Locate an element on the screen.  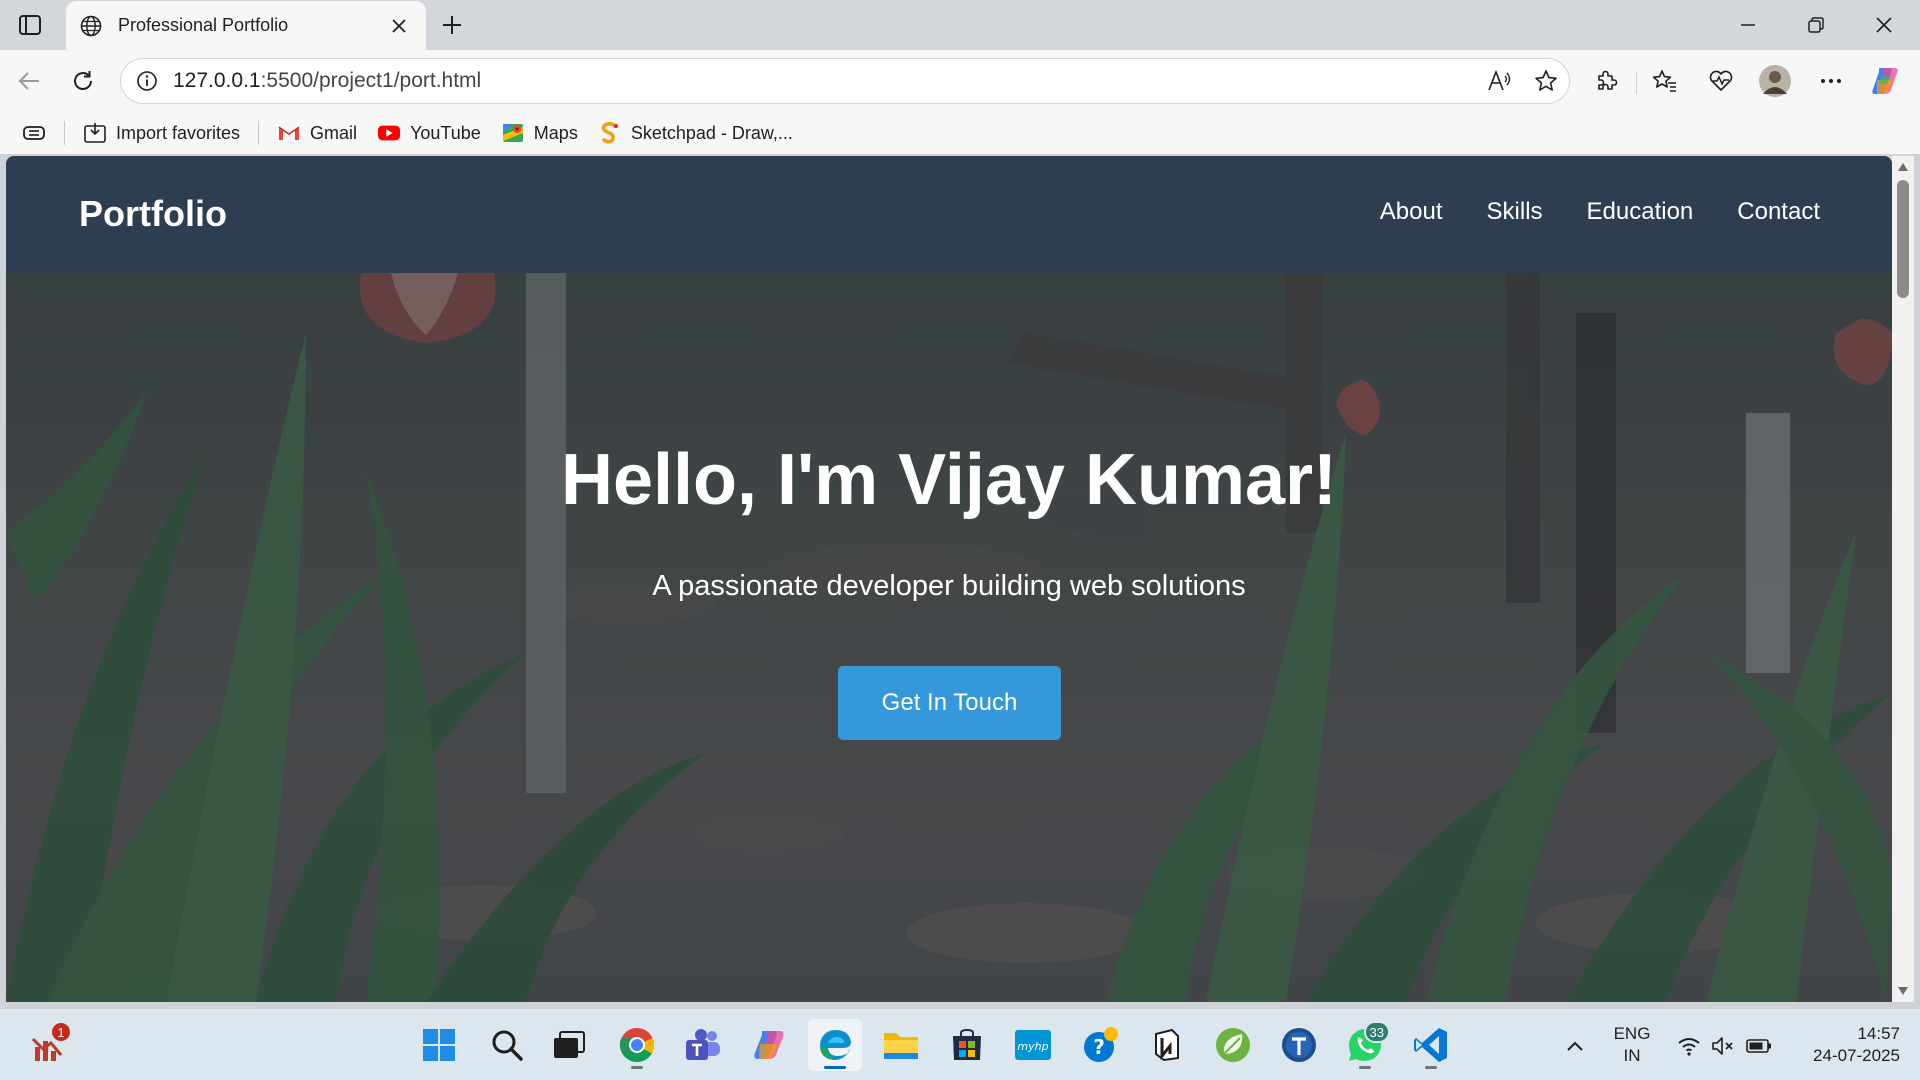
refresh-button is located at coordinates (83, 81).